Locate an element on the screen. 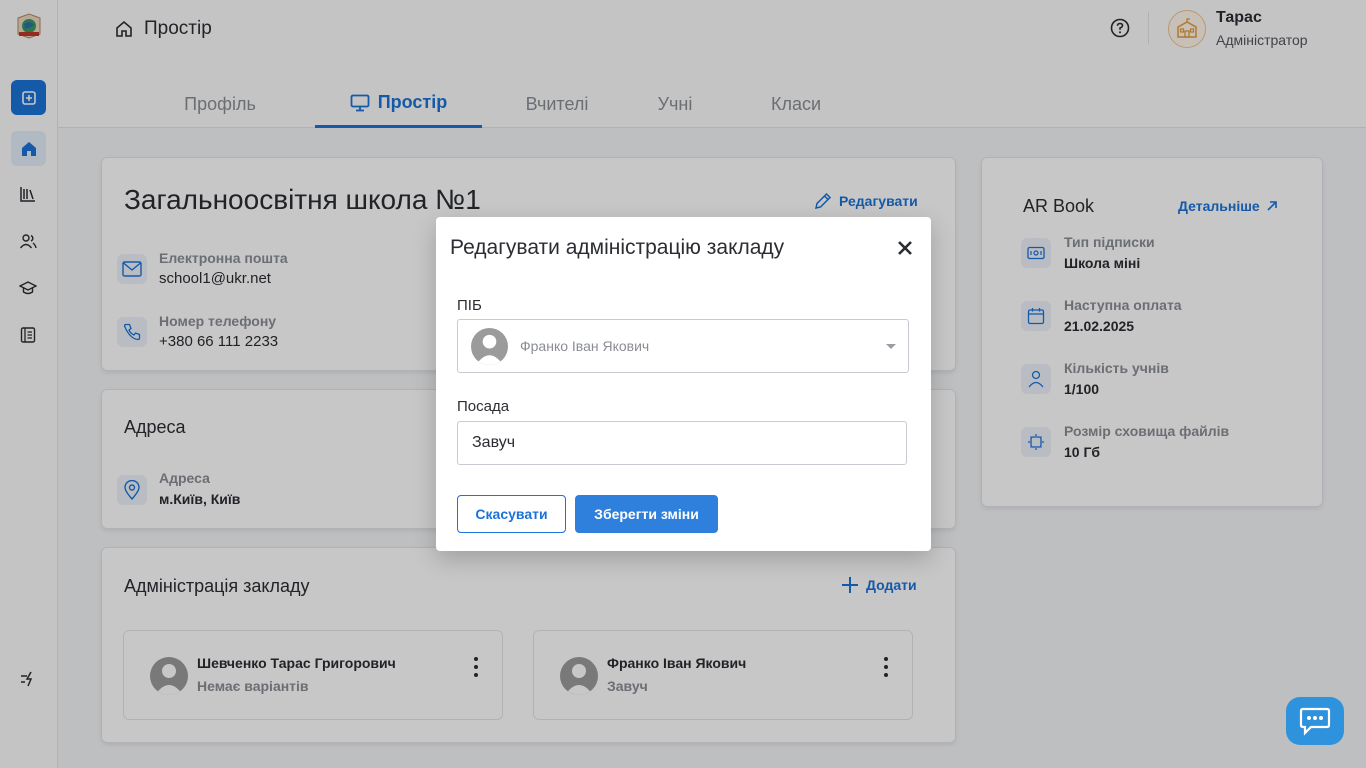  cancel-button: Скасувати is located at coordinates (511, 514).